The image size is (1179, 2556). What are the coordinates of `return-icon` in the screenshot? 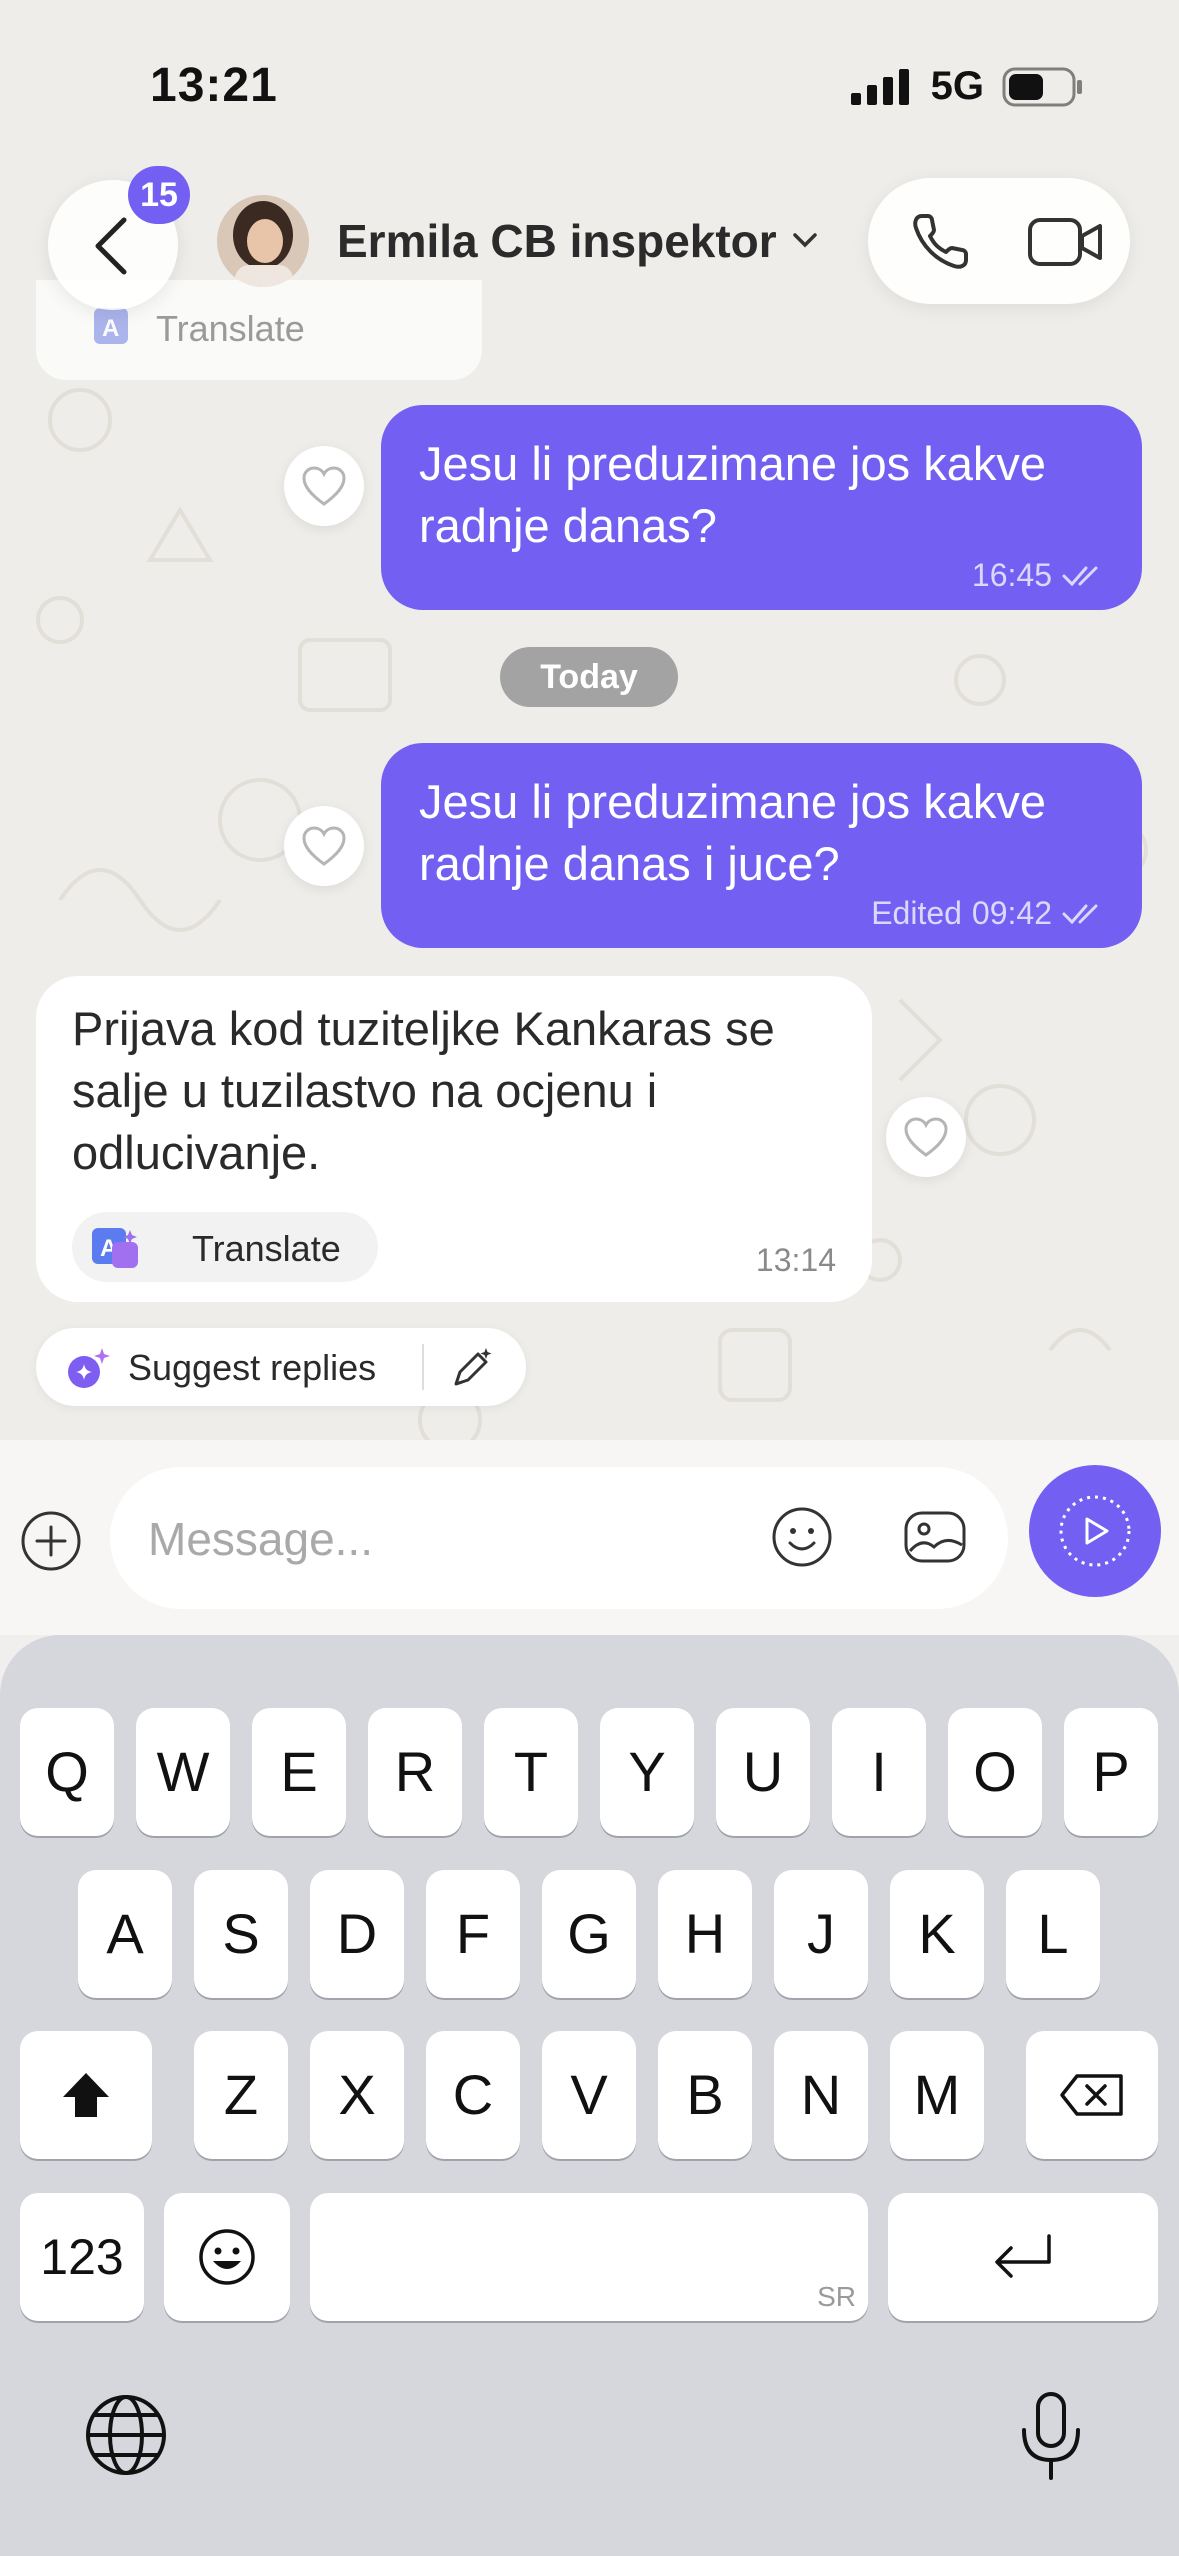 It's located at (1023, 2256).